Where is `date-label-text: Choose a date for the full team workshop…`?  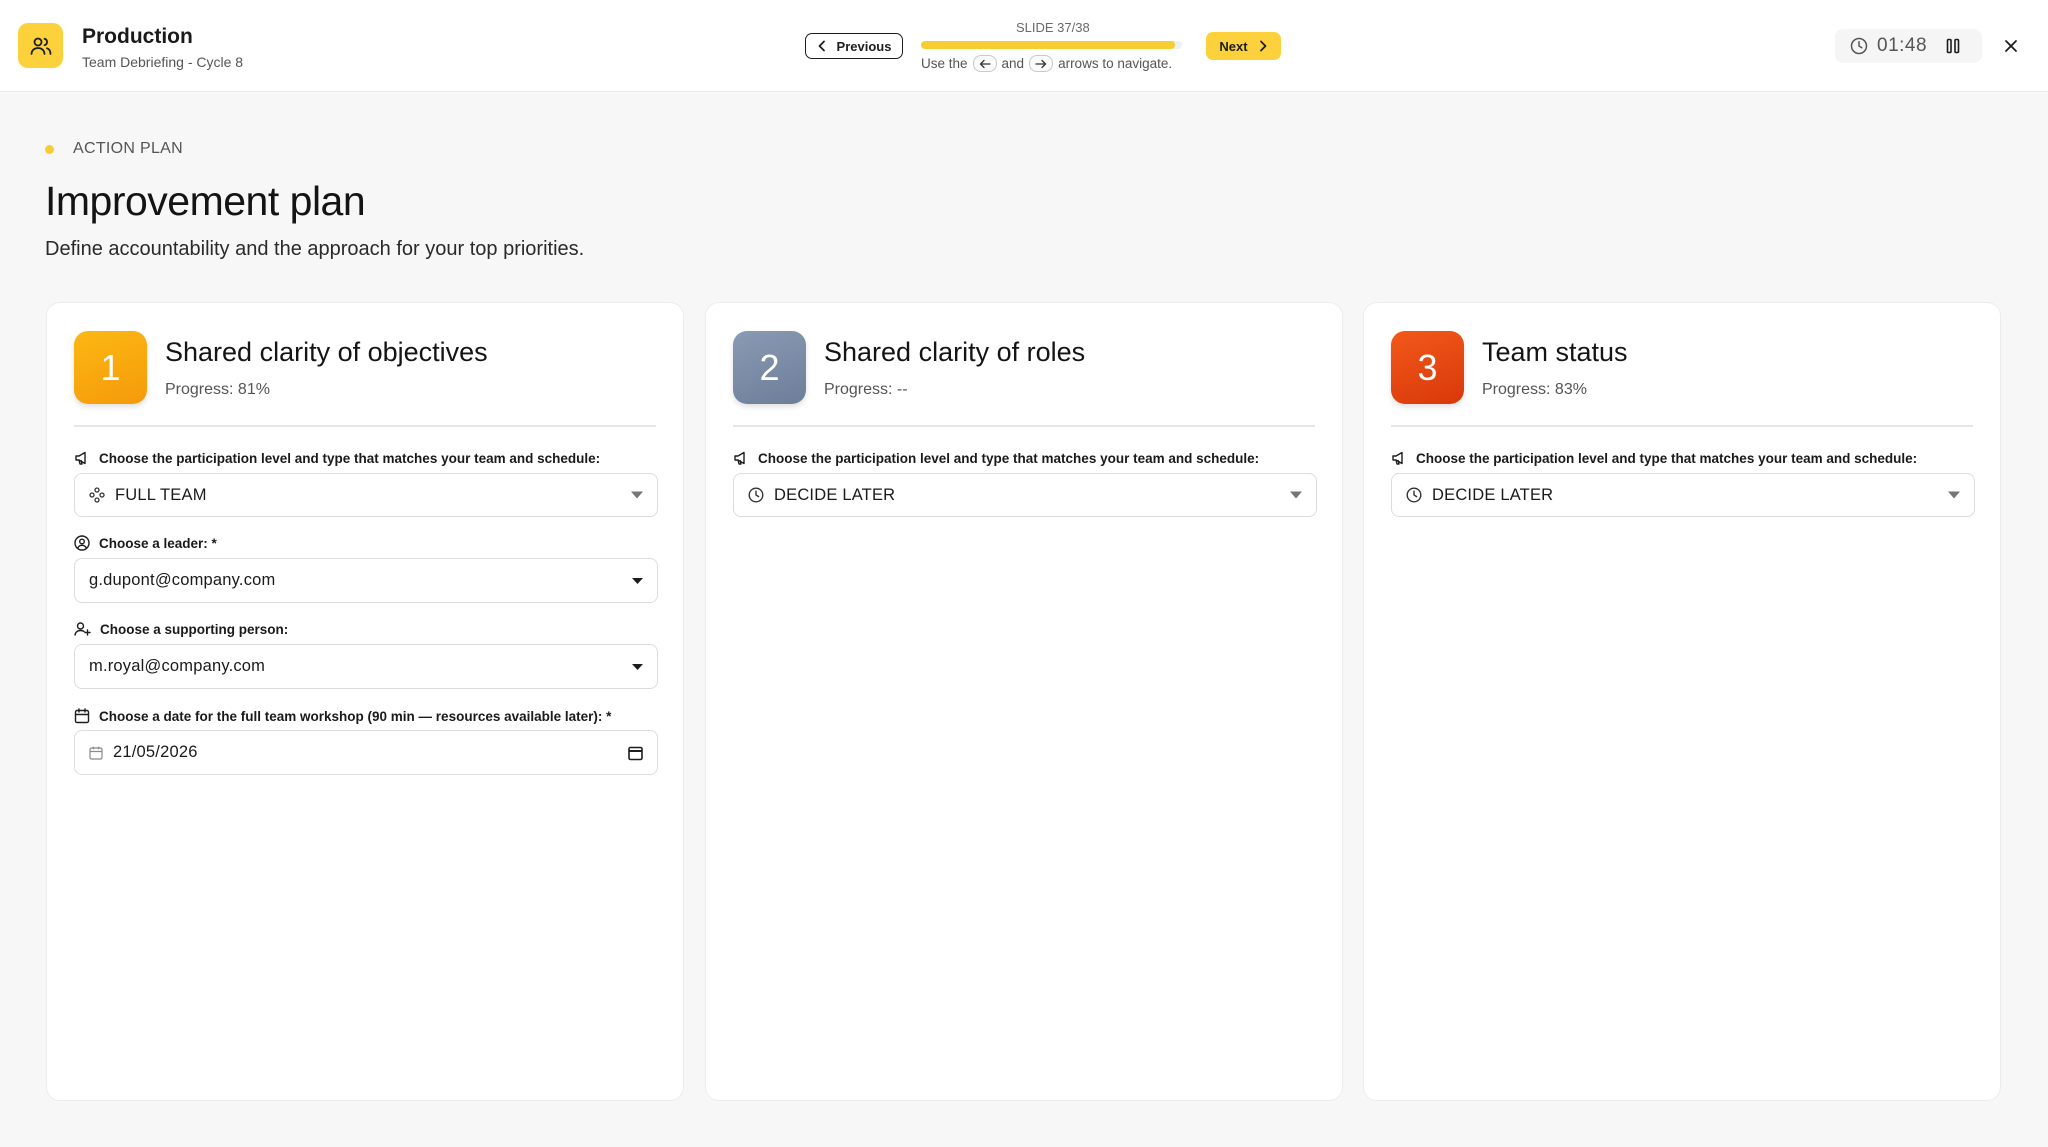
date-label-text: Choose a date for the full team workshop… is located at coordinates (355, 716).